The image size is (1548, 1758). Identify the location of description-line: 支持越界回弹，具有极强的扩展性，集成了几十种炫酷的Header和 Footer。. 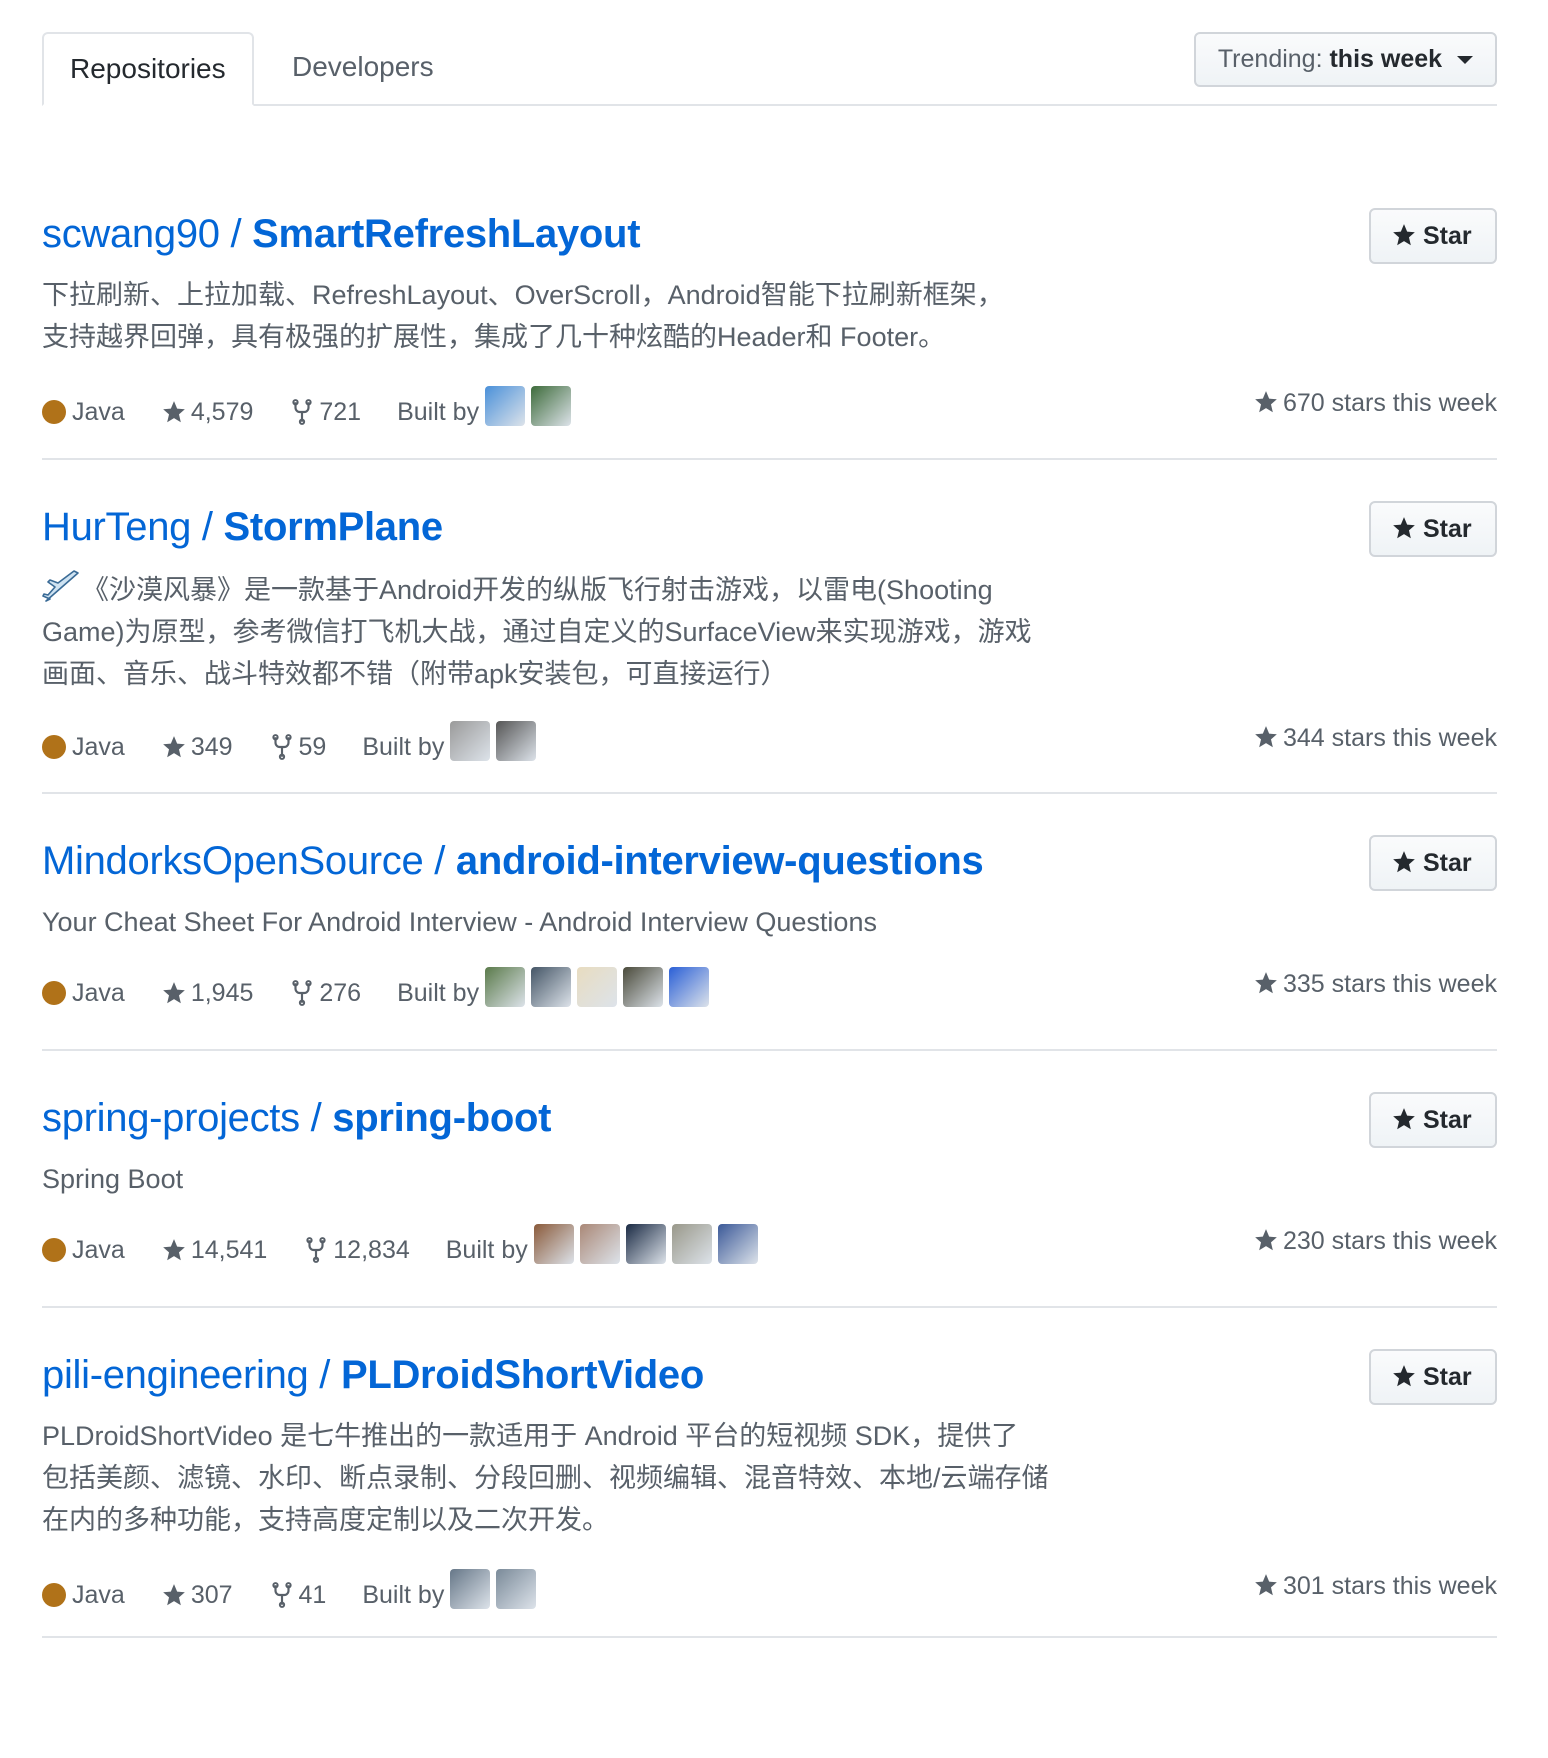
(494, 337).